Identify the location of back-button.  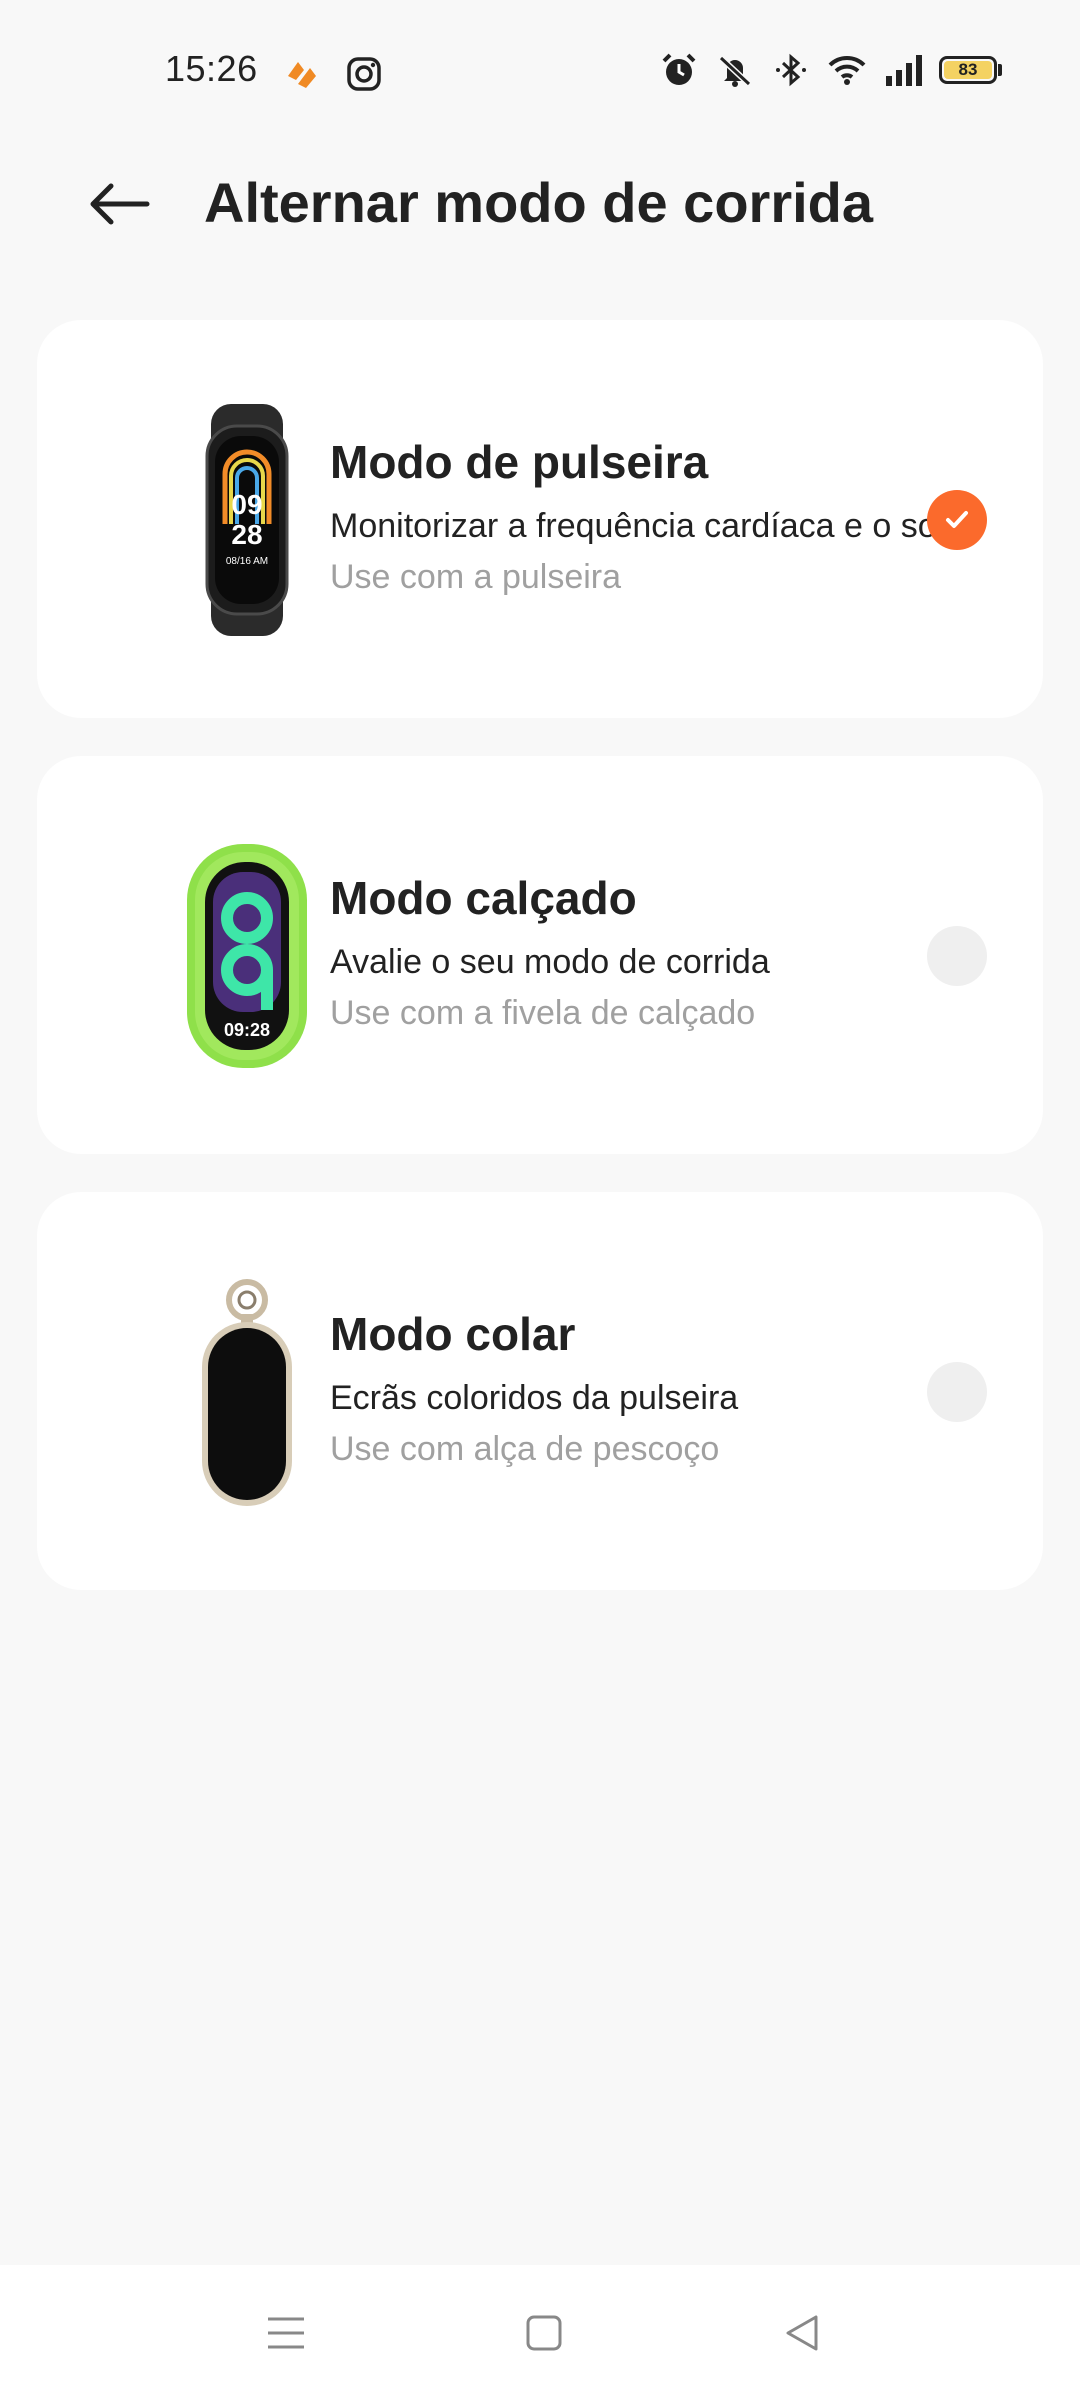
(119, 204).